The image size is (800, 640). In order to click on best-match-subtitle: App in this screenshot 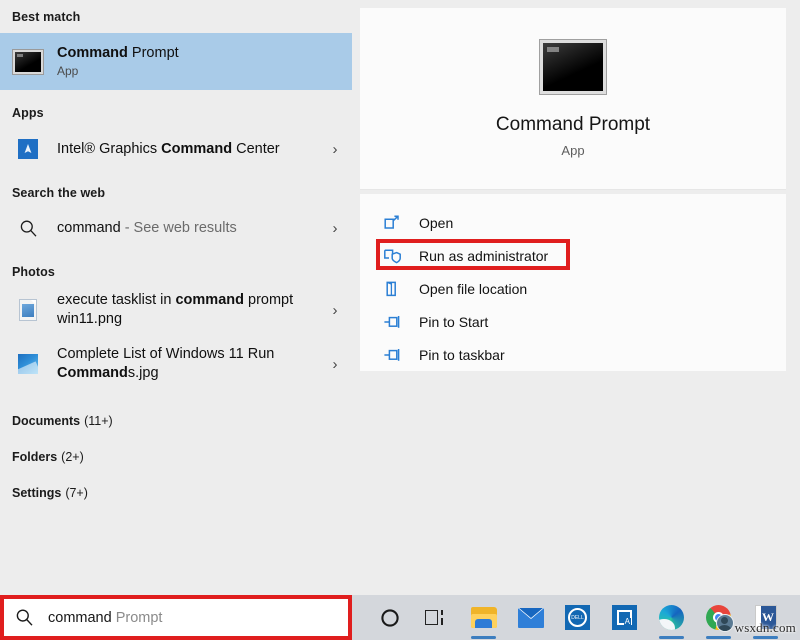, I will do `click(68, 71)`.